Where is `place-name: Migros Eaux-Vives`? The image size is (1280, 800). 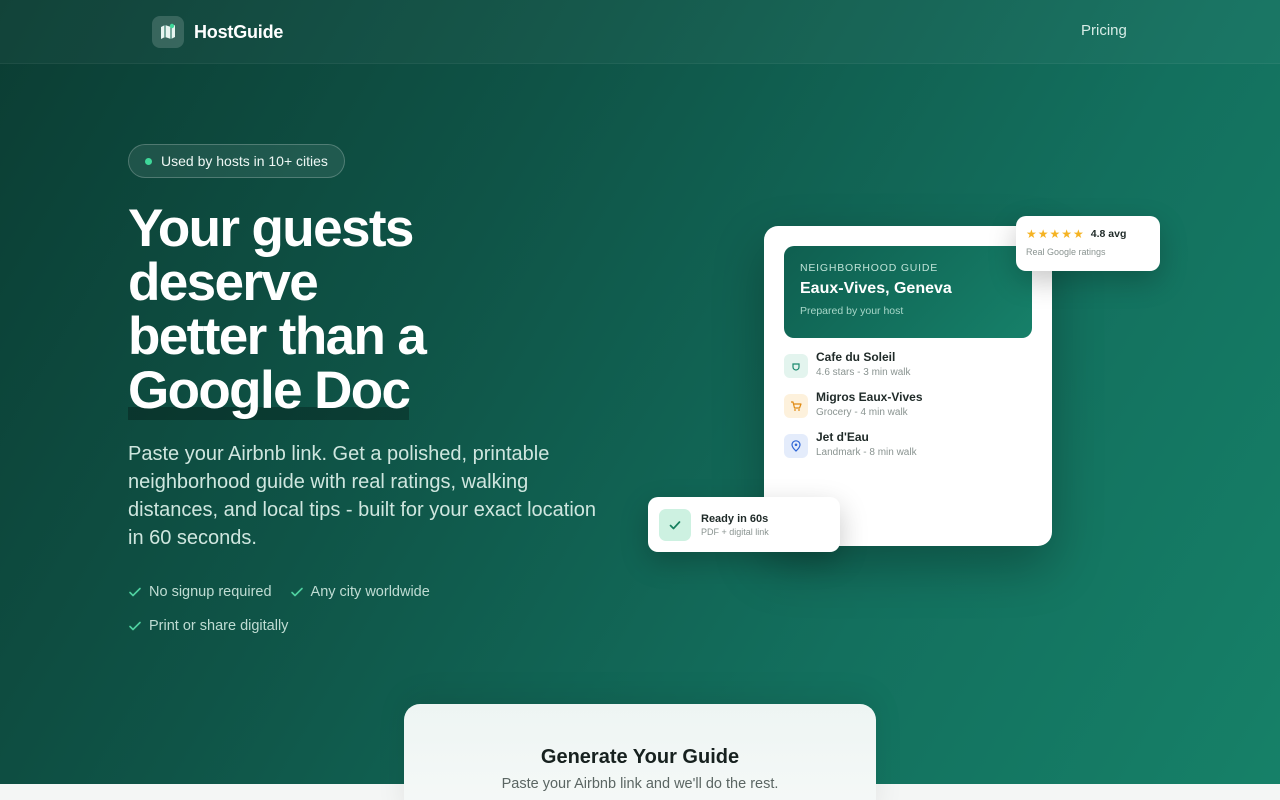
place-name: Migros Eaux-Vives is located at coordinates (869, 397).